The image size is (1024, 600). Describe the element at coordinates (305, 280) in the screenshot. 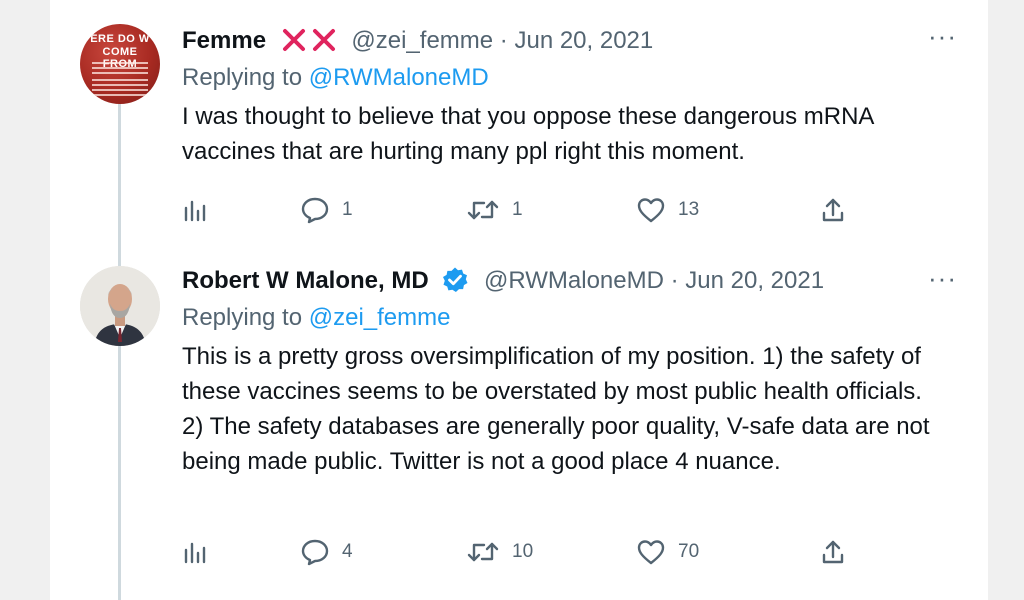

I see `display-name: Robert W Malone, MD` at that location.